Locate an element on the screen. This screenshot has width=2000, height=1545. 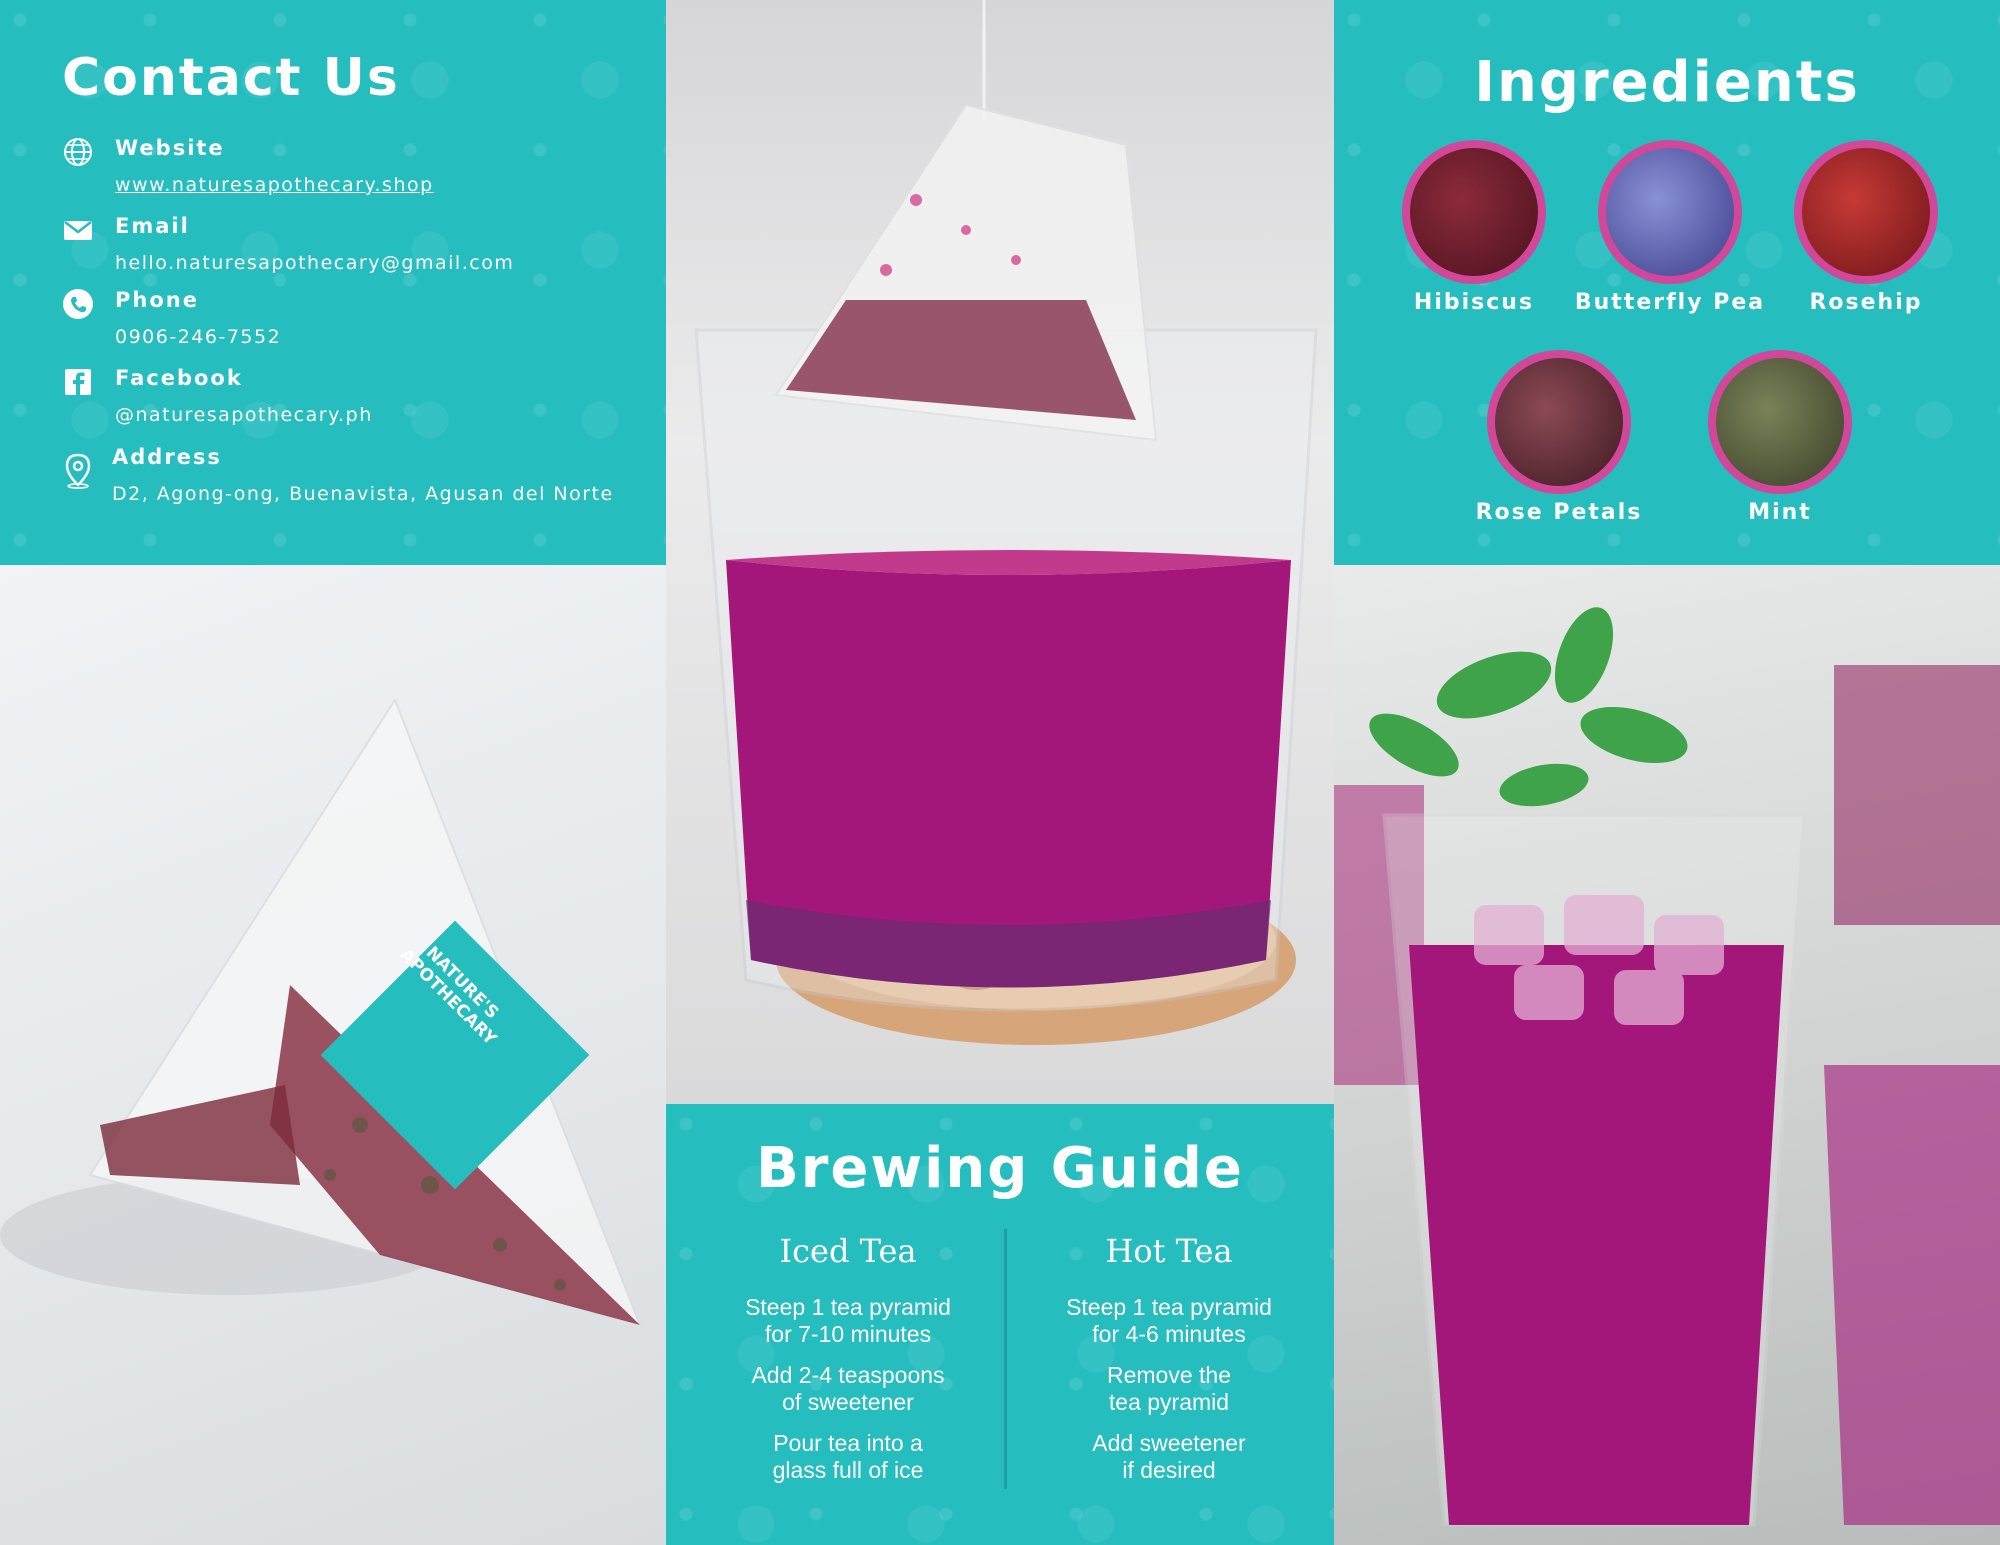
ingredient-name: Mint is located at coordinates (1780, 512).